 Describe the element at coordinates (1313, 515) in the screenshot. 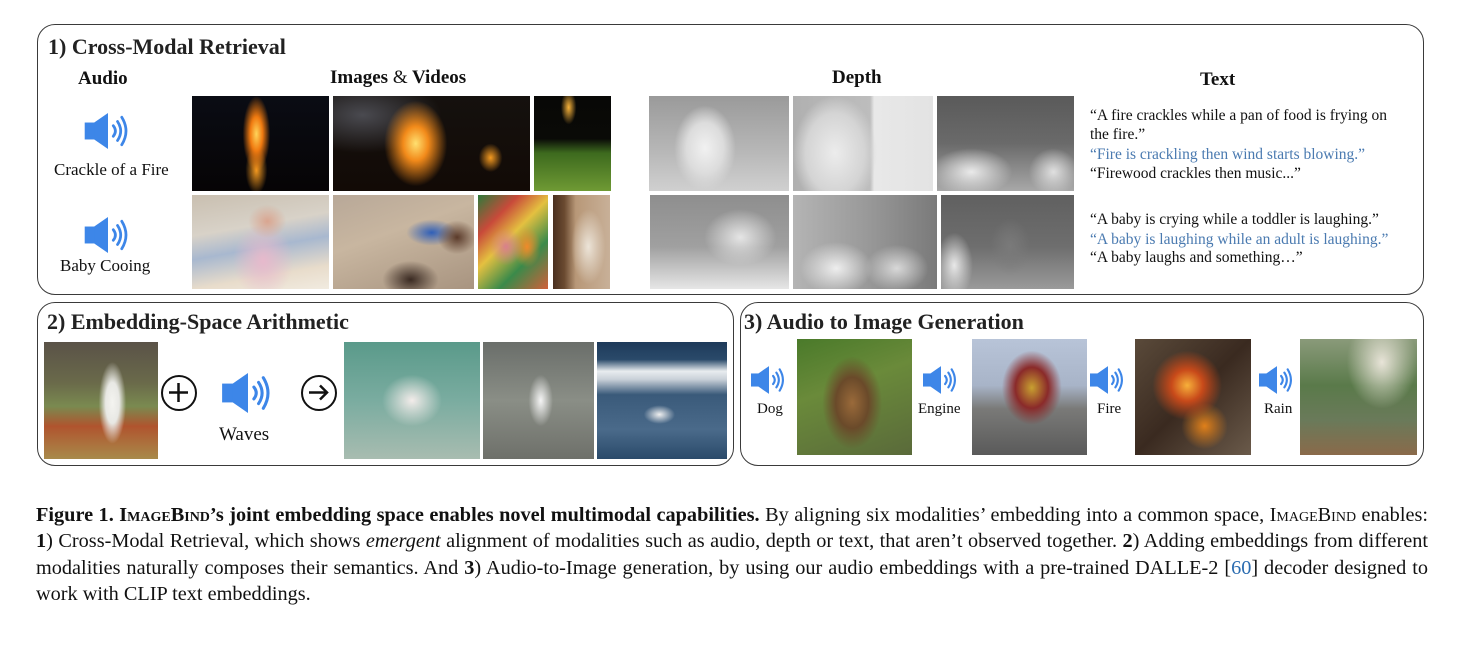

I see `model-name: ImageBind` at that location.